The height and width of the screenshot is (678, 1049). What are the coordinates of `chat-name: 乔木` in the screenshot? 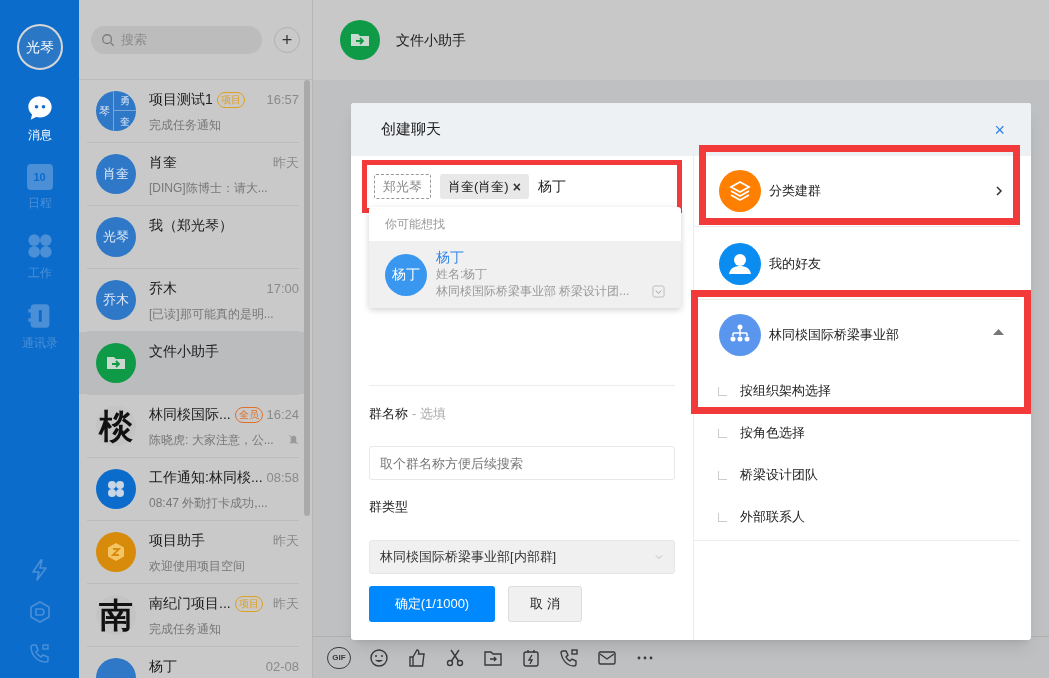 It's located at (163, 288).